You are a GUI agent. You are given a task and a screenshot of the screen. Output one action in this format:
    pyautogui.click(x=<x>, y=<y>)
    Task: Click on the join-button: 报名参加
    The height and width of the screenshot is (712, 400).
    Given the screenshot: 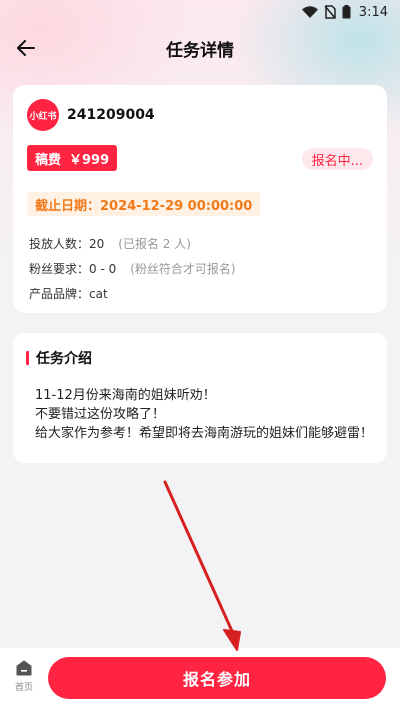 What is the action you would take?
    pyautogui.click(x=217, y=678)
    